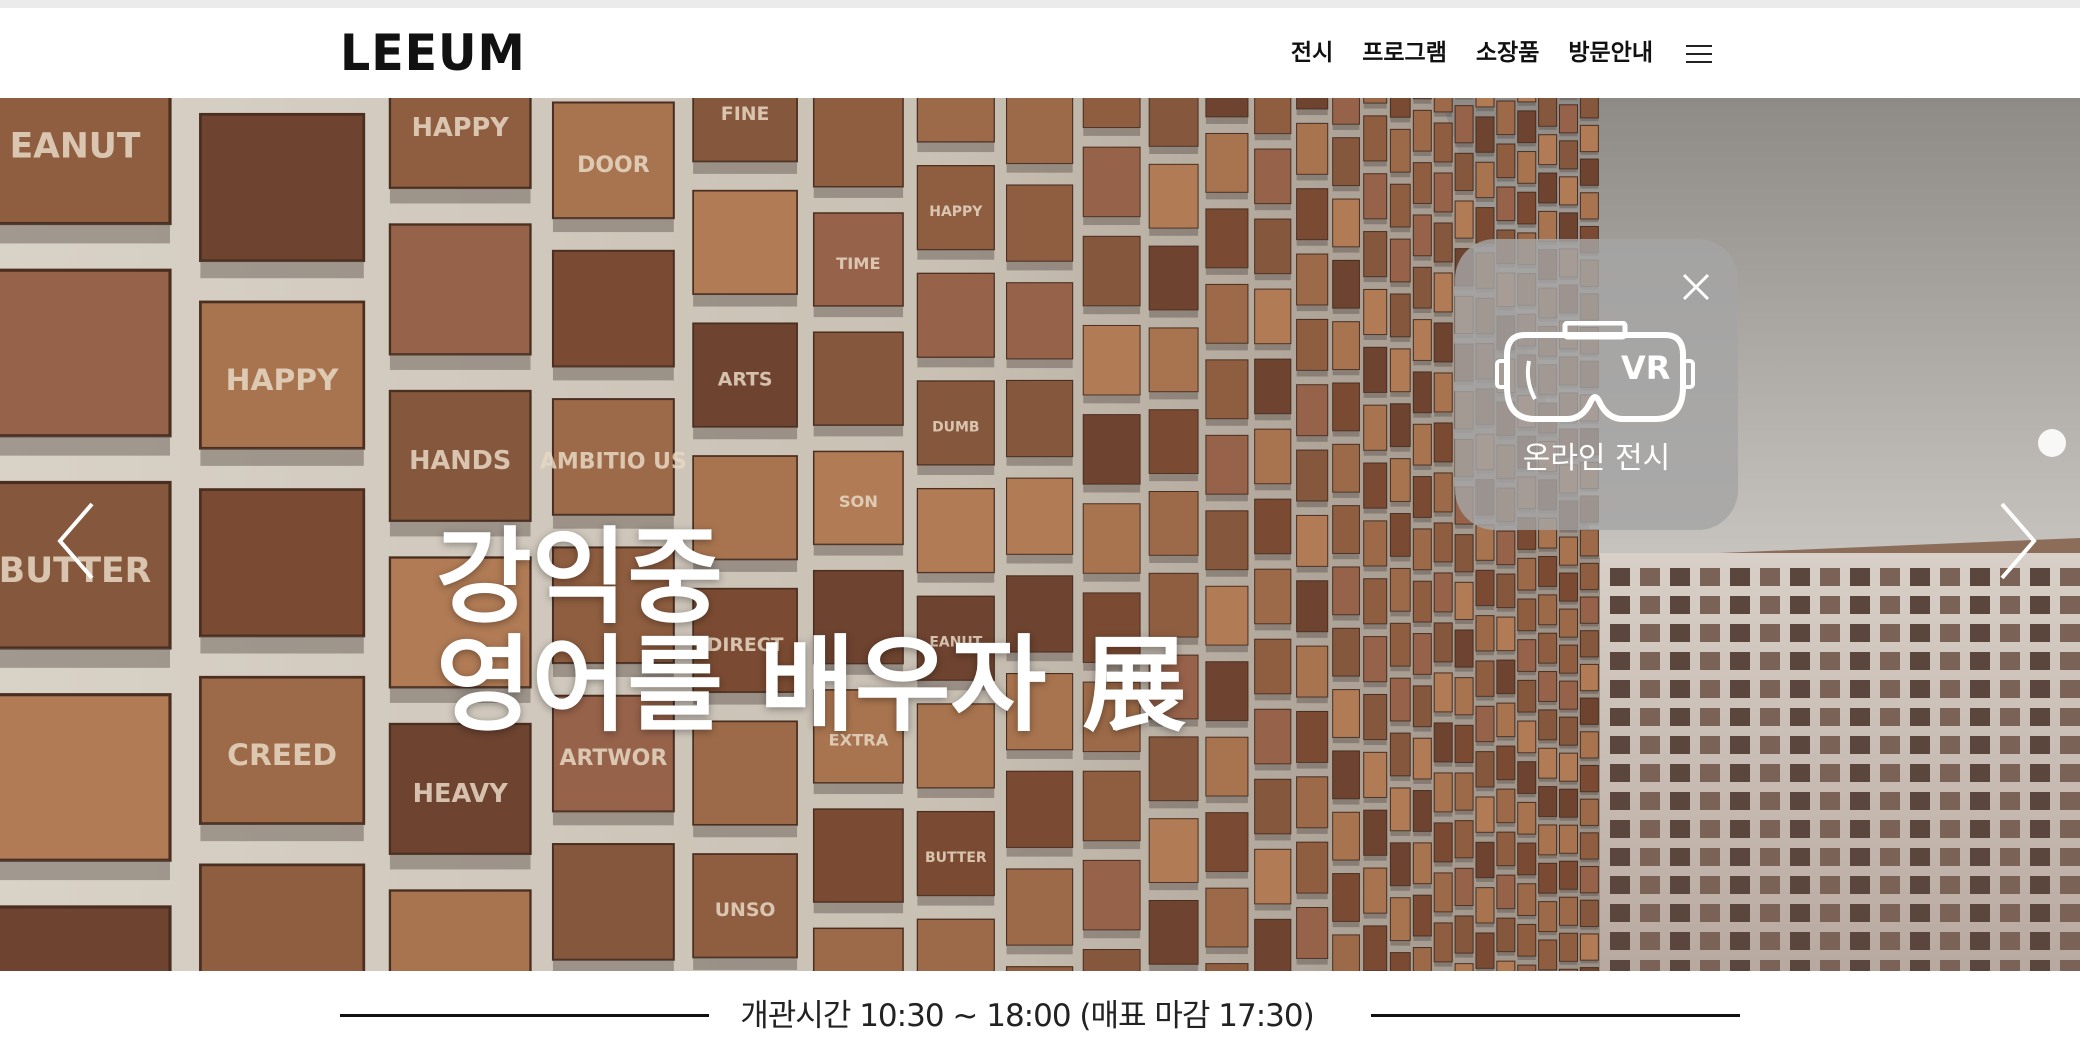  I want to click on vr-online-exhibition-popup: VR 온라인 전시, so click(1596, 384).